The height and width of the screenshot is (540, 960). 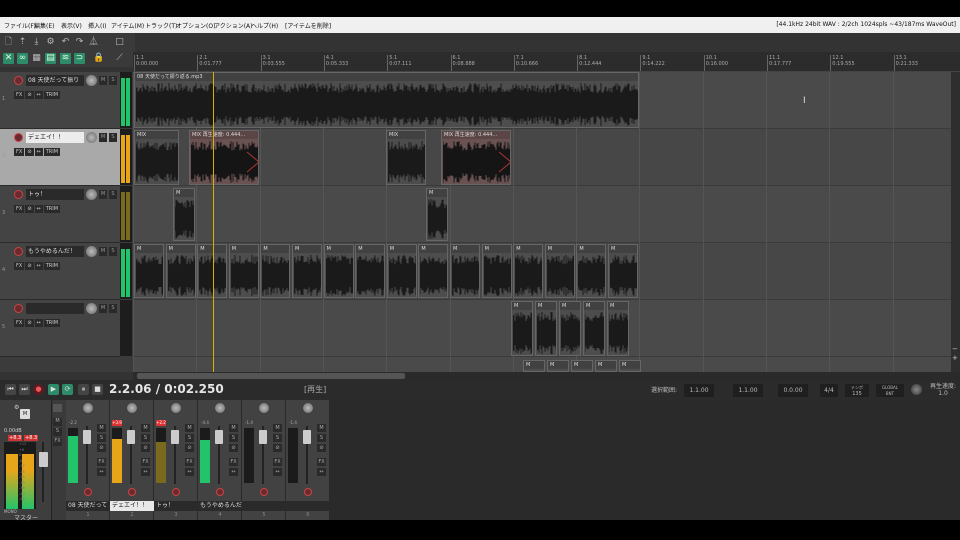 I want to click on auto-crossfade-icon: ⊃, so click(x=79, y=58).